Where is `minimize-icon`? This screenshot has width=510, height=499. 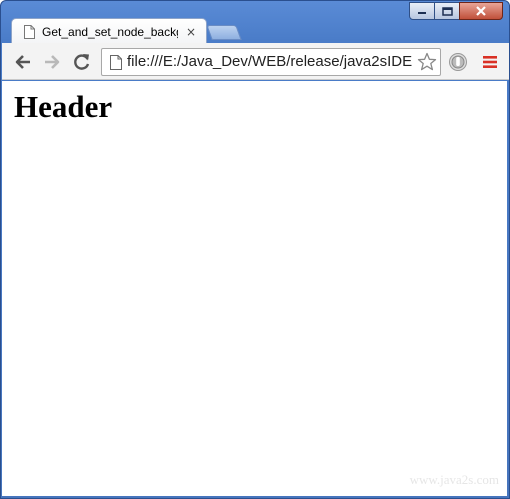
minimize-icon is located at coordinates (422, 13).